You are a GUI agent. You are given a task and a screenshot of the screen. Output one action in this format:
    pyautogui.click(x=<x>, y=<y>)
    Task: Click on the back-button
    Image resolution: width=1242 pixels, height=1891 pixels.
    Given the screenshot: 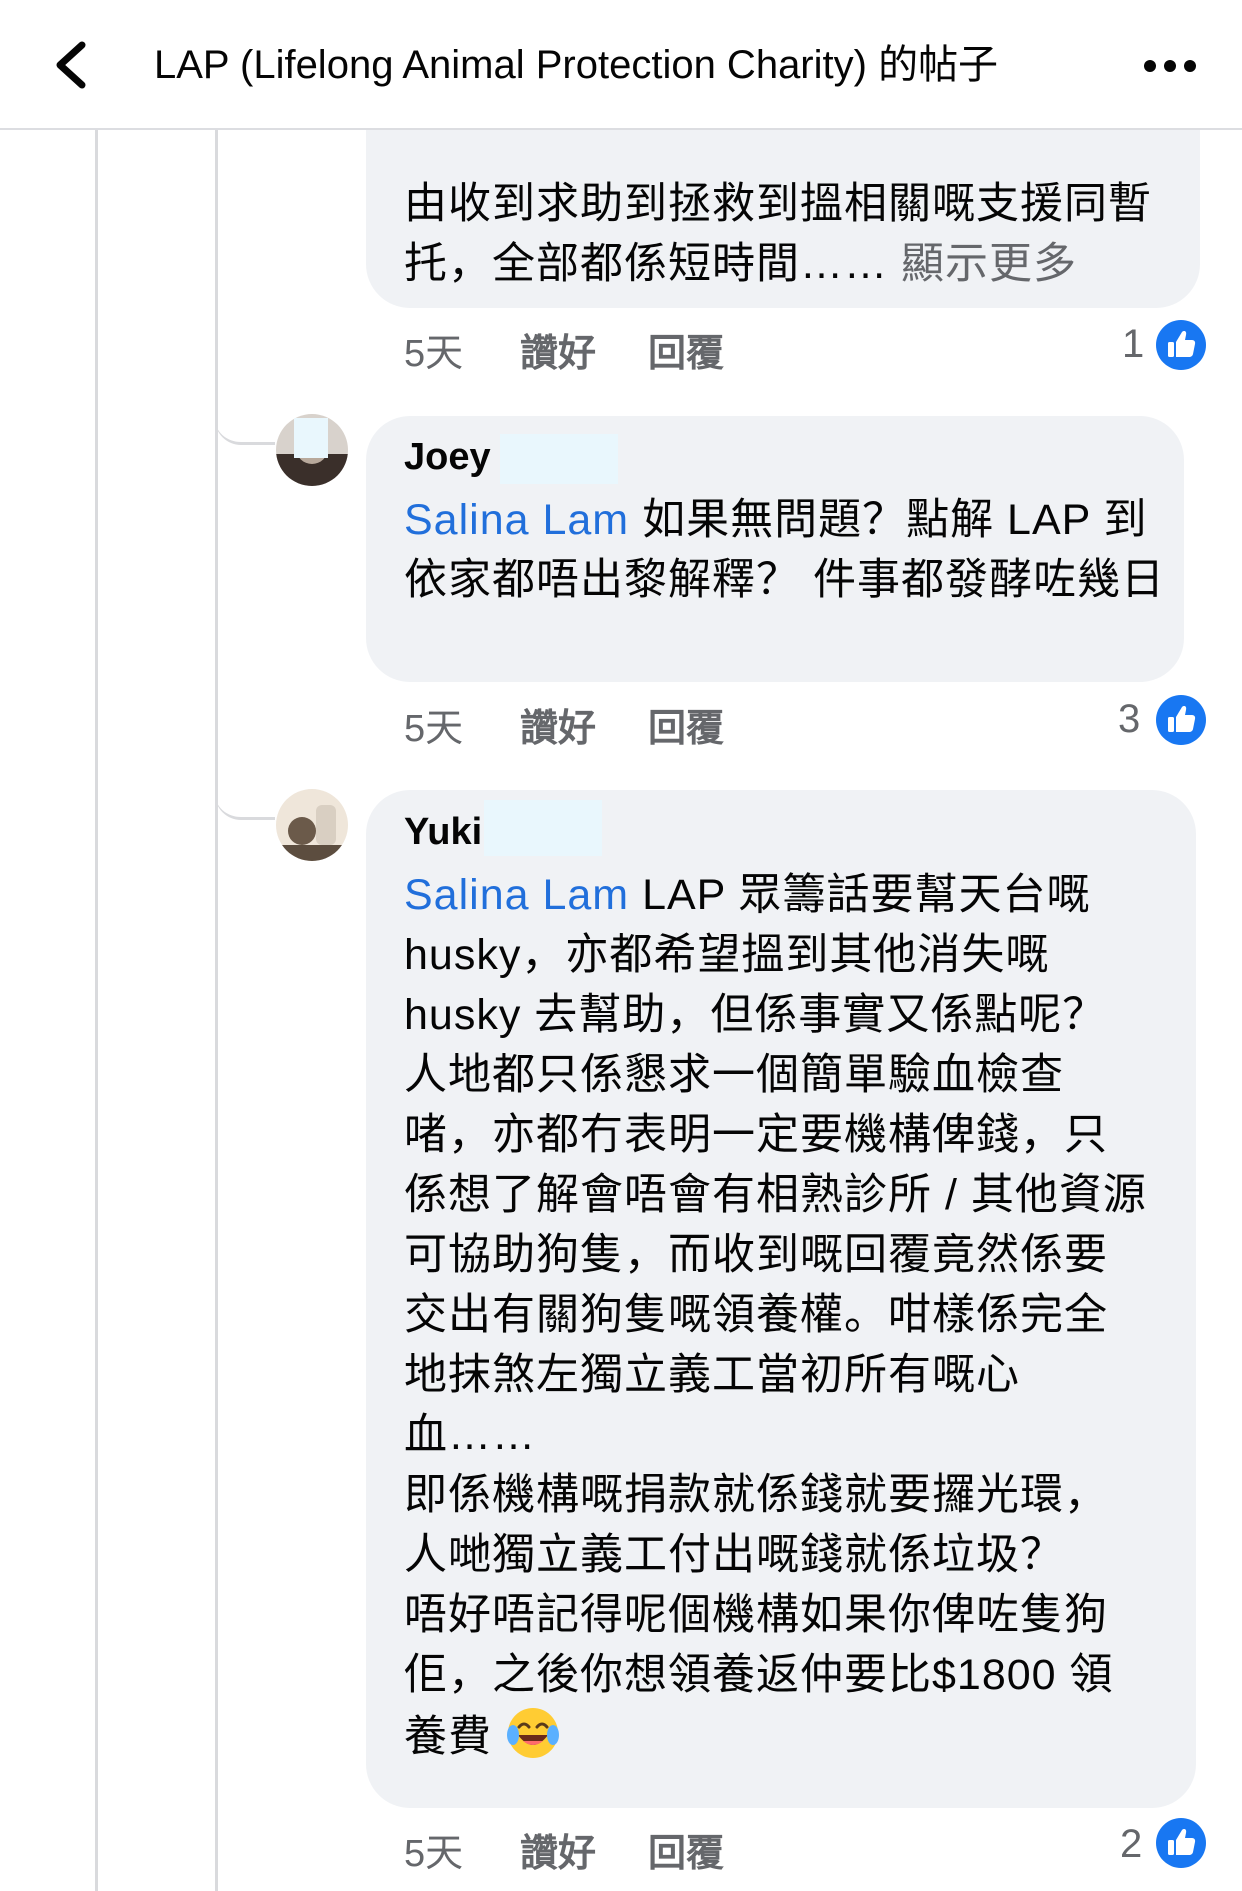 What is the action you would take?
    pyautogui.click(x=76, y=65)
    